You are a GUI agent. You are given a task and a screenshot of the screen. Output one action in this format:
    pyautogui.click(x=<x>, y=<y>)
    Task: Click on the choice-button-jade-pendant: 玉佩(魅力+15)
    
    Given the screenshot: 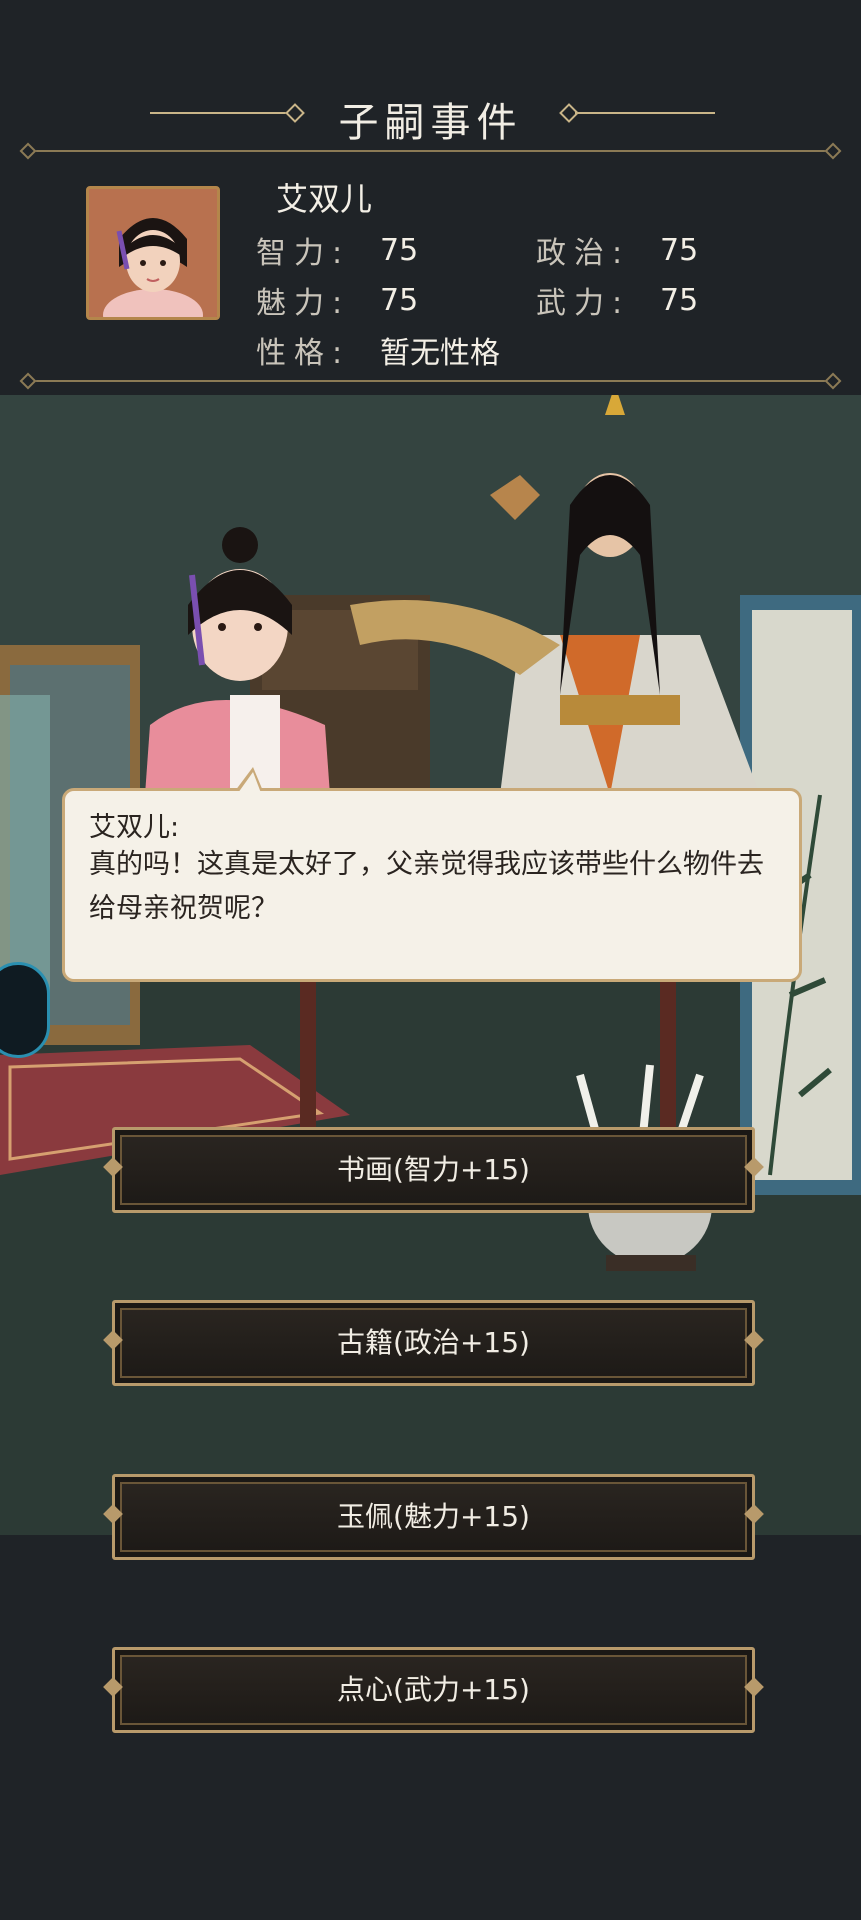 What is the action you would take?
    pyautogui.click(x=433, y=1517)
    